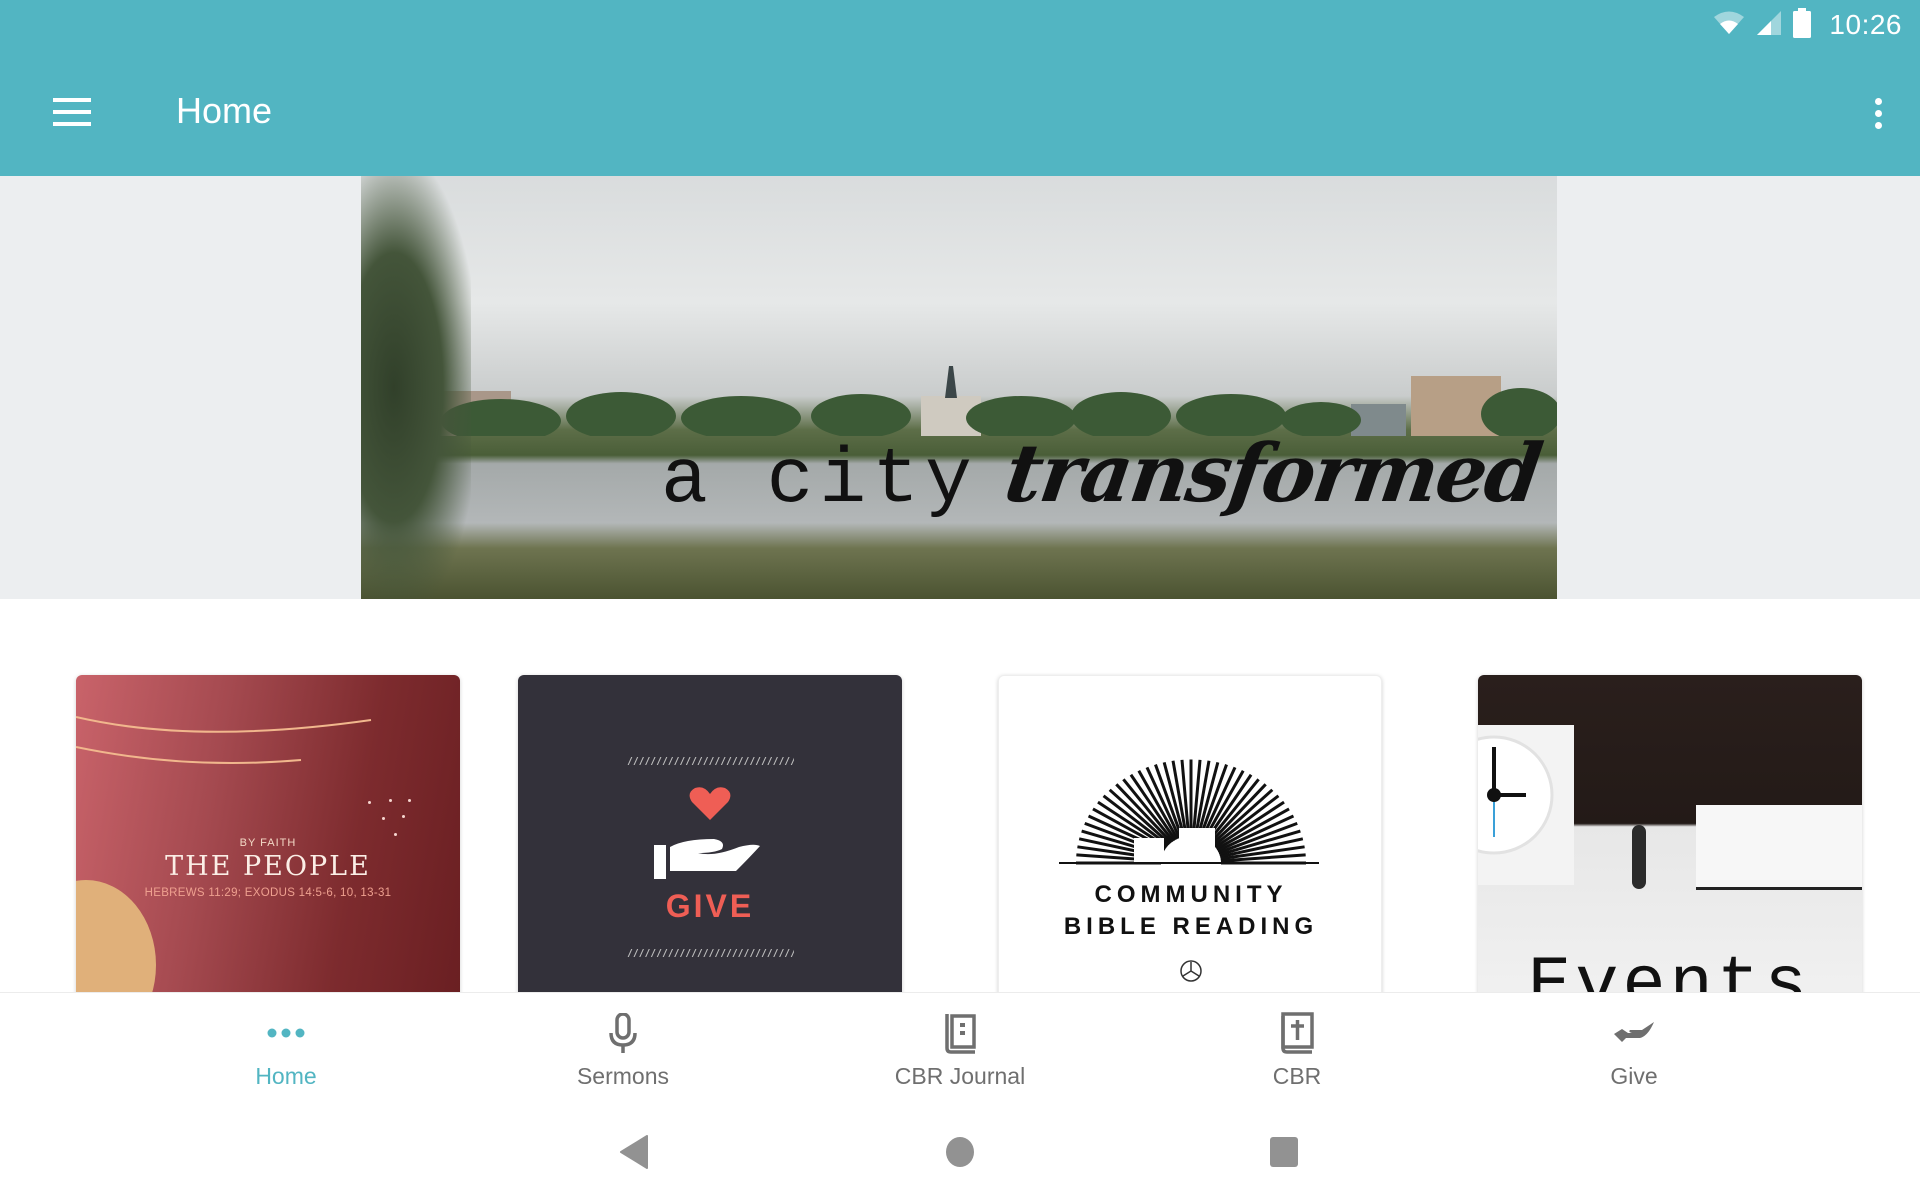 This screenshot has height=1200, width=1920. I want to click on nav-item-home: Home, so click(286, 1047).